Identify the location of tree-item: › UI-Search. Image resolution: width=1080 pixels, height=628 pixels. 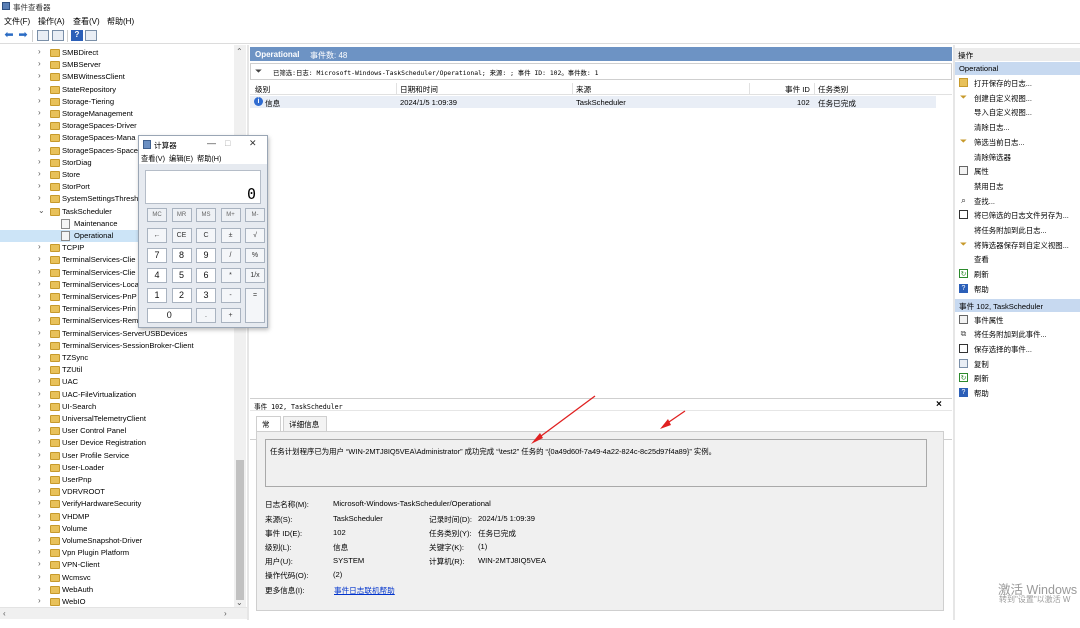
(123, 407).